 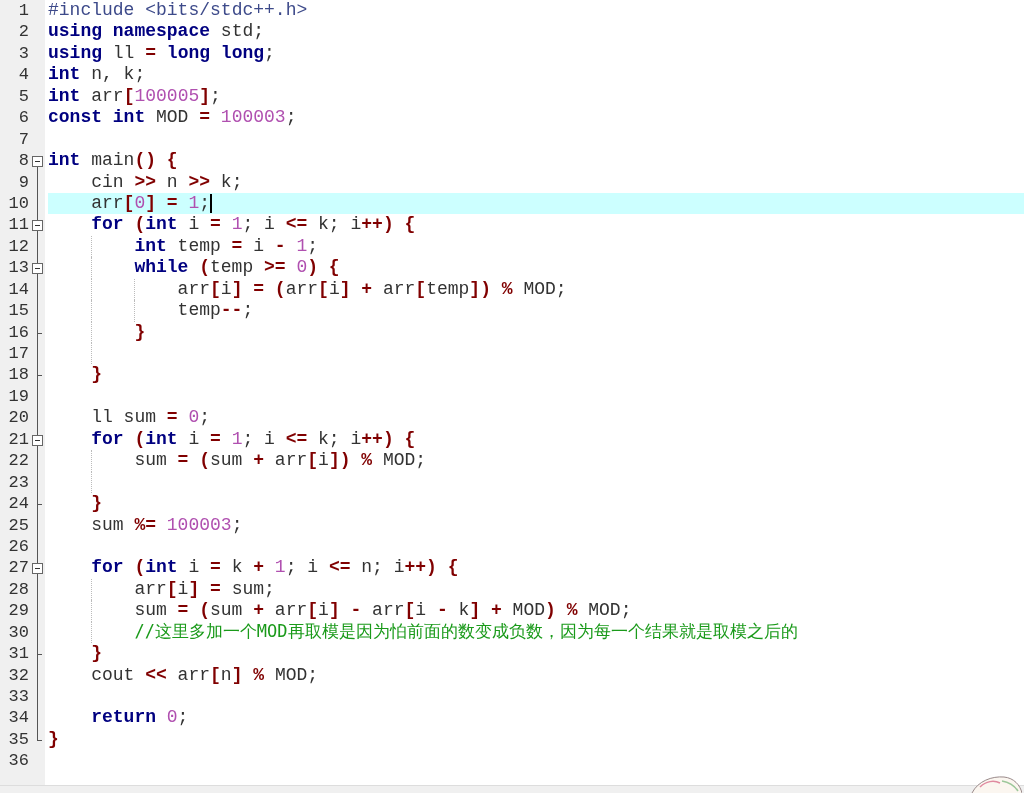 What do you see at coordinates (372, 289) in the screenshot?
I see `code-line: arr[i] = (arr[i] + arr[temp]) % MOD;` at bounding box center [372, 289].